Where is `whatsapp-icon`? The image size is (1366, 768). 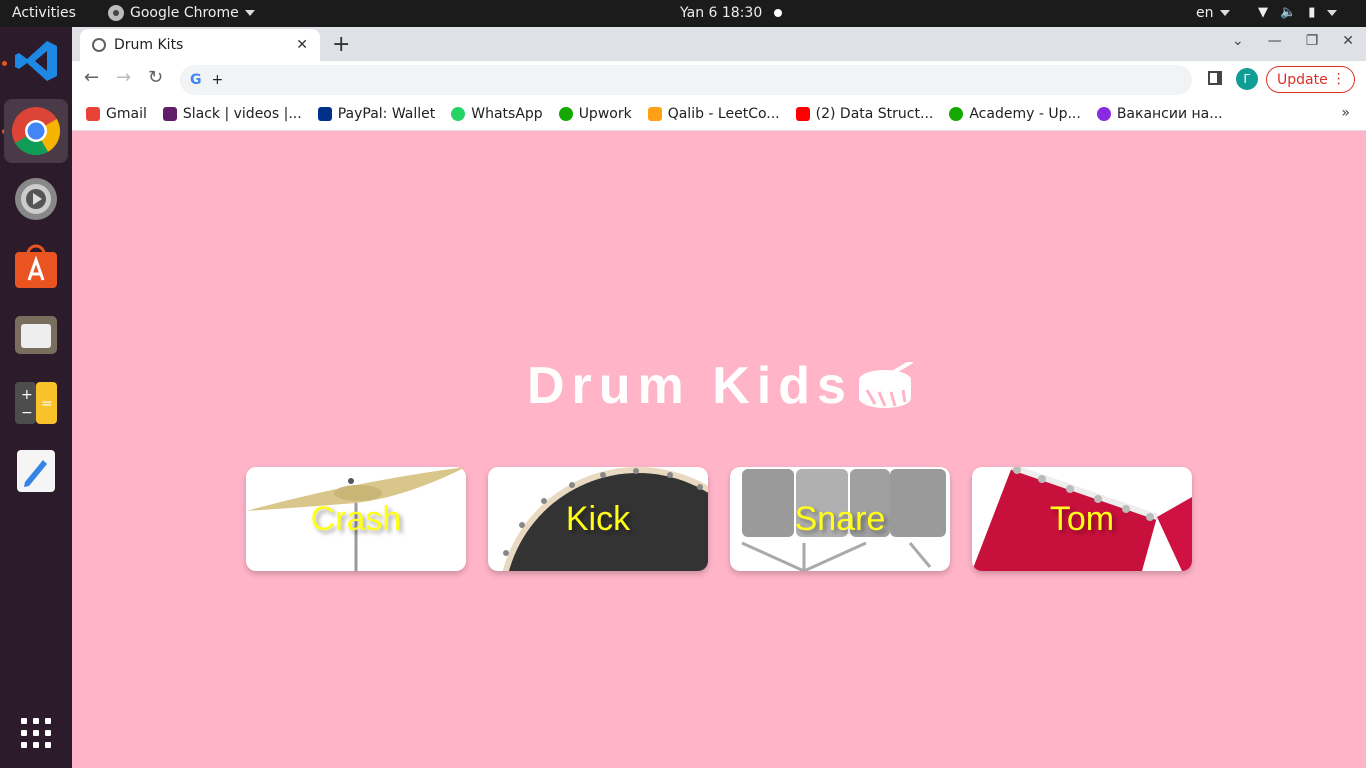 whatsapp-icon is located at coordinates (458, 113).